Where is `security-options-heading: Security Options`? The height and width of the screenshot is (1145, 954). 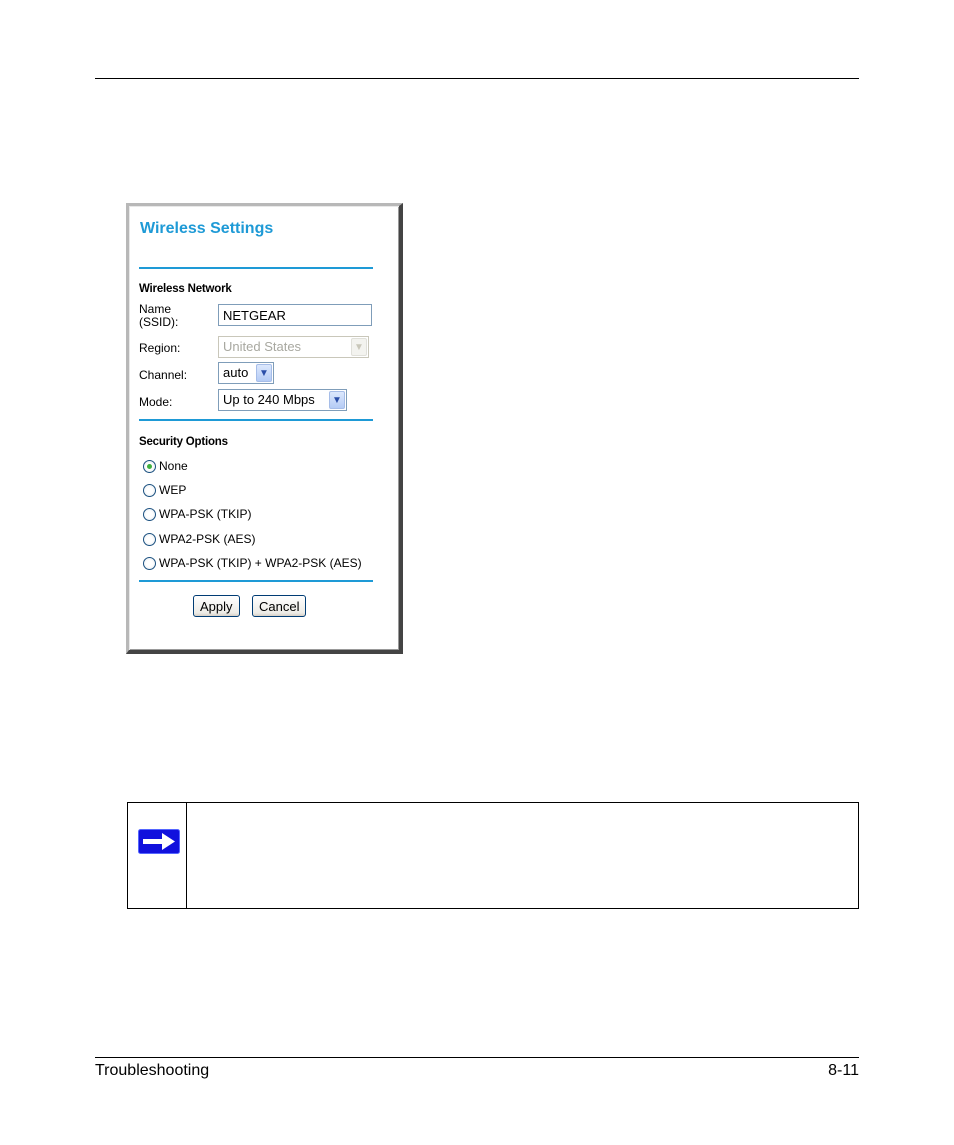 security-options-heading: Security Options is located at coordinates (183, 442).